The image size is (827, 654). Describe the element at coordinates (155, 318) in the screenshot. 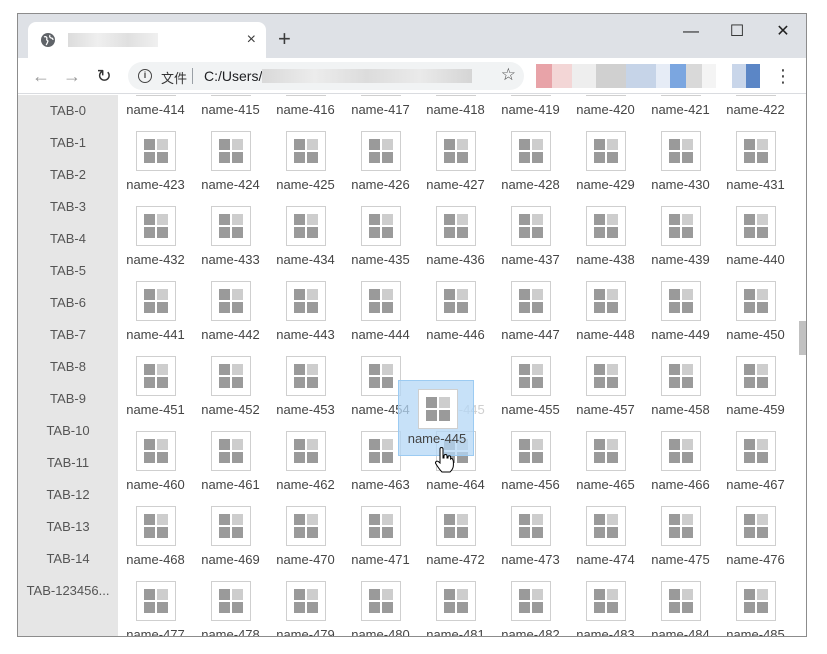

I see `grid-item: name-441` at that location.